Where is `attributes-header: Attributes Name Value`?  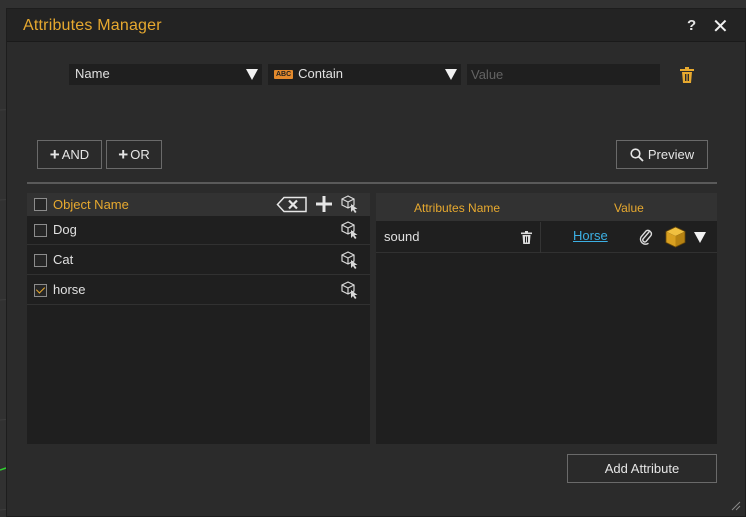 attributes-header: Attributes Name Value is located at coordinates (546, 207).